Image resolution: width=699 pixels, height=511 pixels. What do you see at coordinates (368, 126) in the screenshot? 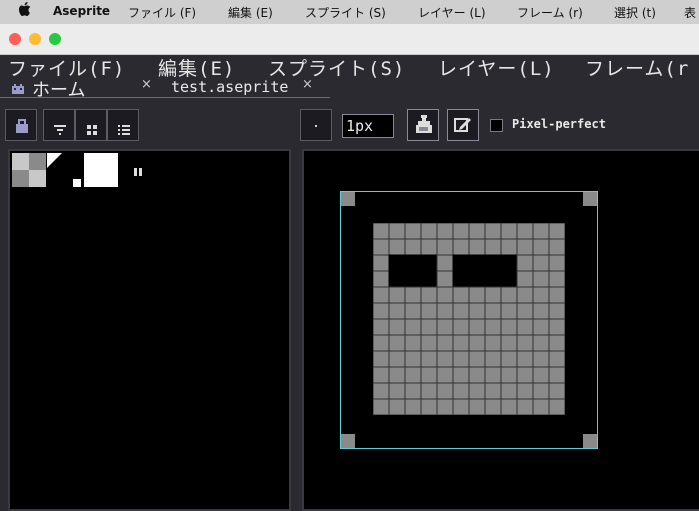
I see `brush-size-input: 1px` at bounding box center [368, 126].